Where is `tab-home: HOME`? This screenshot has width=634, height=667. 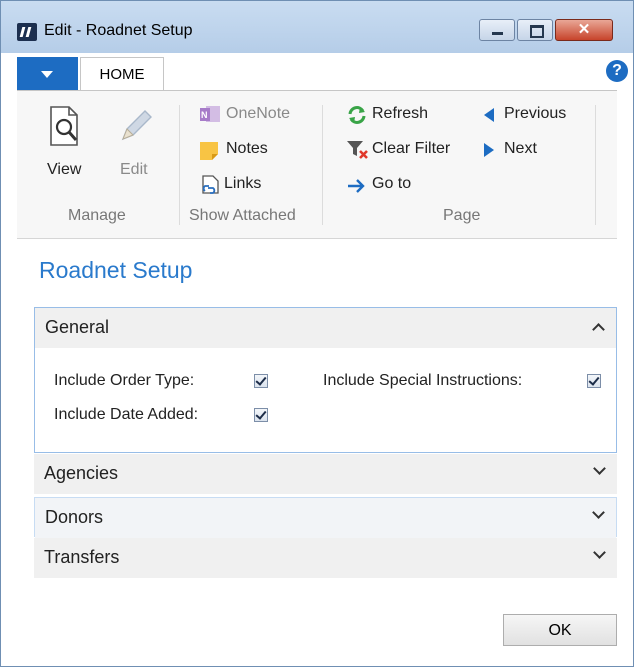 tab-home: HOME is located at coordinates (122, 74).